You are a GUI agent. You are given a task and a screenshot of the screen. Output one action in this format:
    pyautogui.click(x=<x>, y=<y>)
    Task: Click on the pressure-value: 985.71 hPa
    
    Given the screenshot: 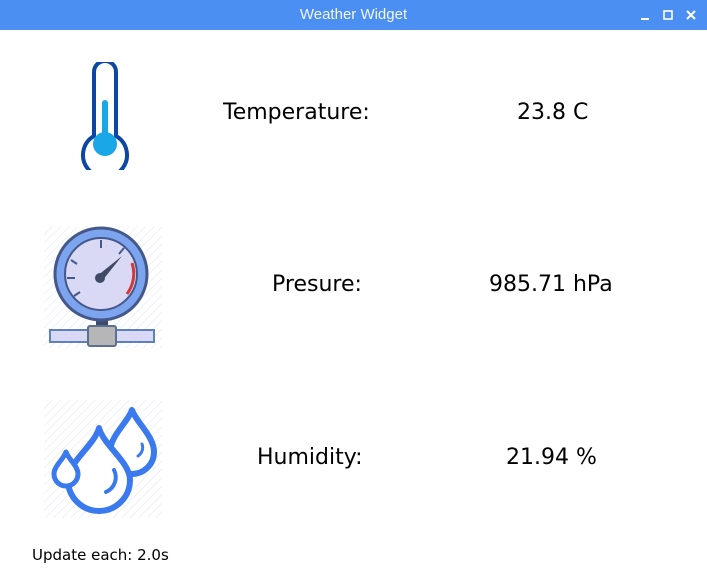 What is the action you would take?
    pyautogui.click(x=551, y=284)
    